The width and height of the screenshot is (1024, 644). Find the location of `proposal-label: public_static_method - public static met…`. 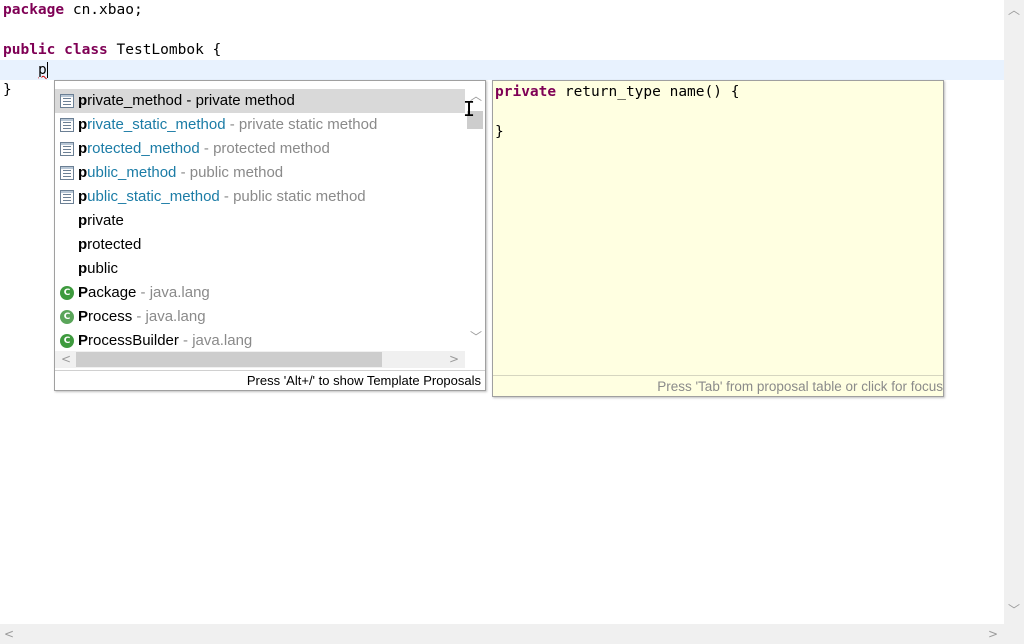

proposal-label: public_static_method - public static met… is located at coordinates (222, 197).